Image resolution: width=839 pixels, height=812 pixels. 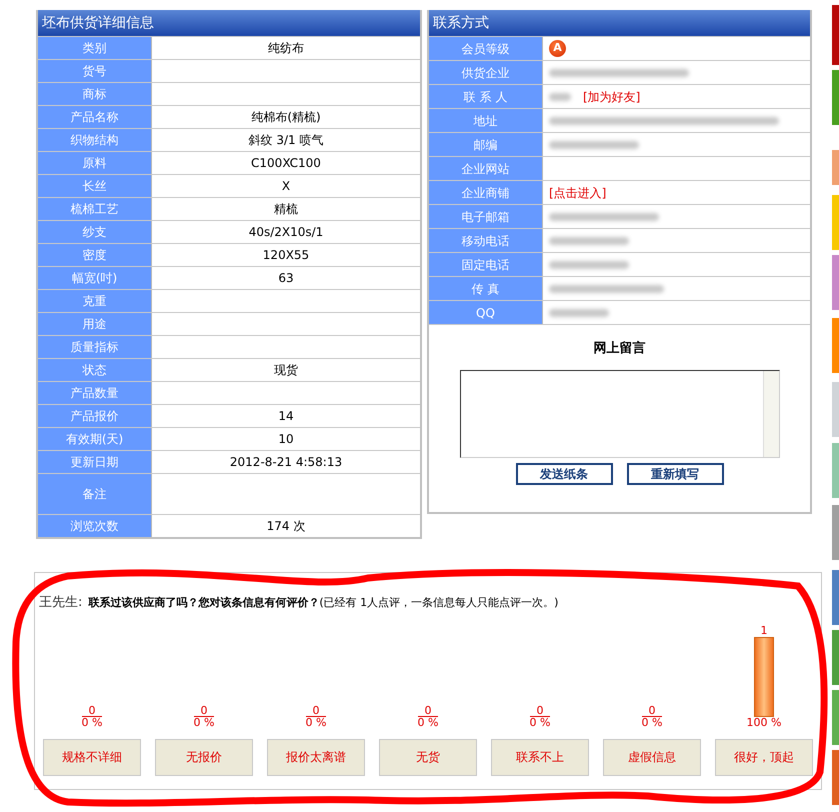 I want to click on field-value: 斜纹 3/1 喷气, so click(x=286, y=140).